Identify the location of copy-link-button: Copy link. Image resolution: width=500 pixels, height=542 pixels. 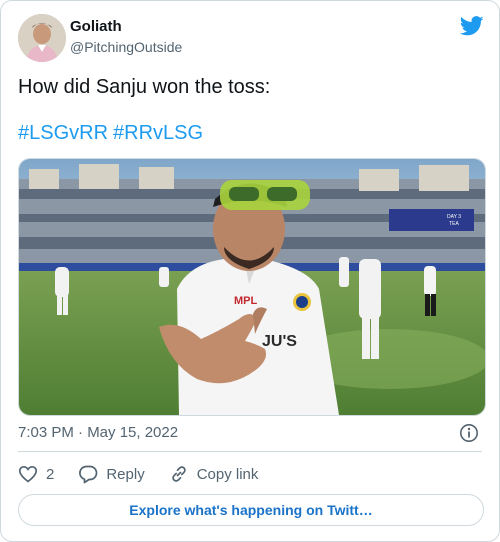
(214, 474).